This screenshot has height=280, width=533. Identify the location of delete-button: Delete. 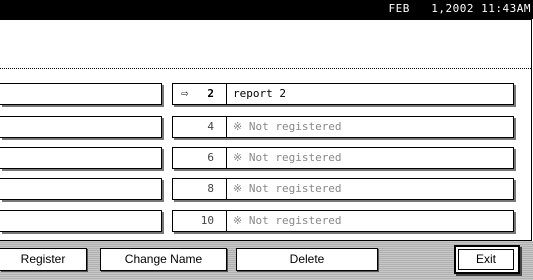
(307, 259).